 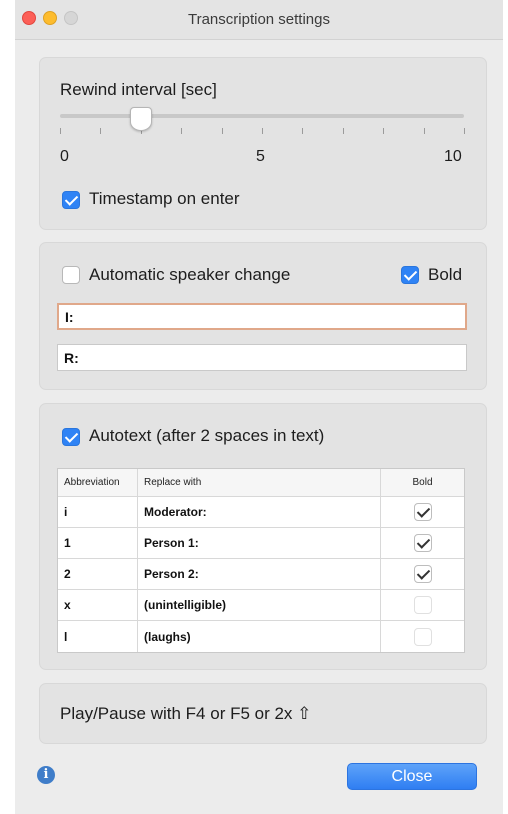 I want to click on abbreviation-cell: x, so click(x=98, y=605).